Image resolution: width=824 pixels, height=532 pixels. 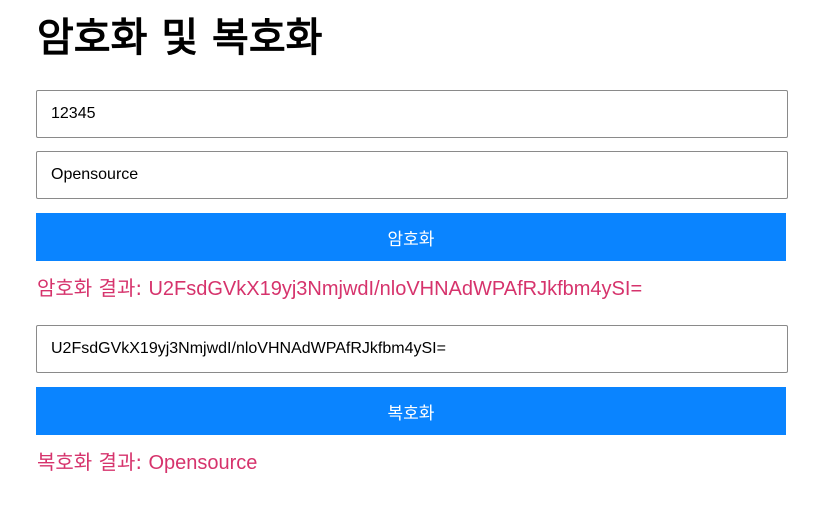 What do you see at coordinates (180, 38) in the screenshot?
I see `page-title: 암호화 및 복호화` at bounding box center [180, 38].